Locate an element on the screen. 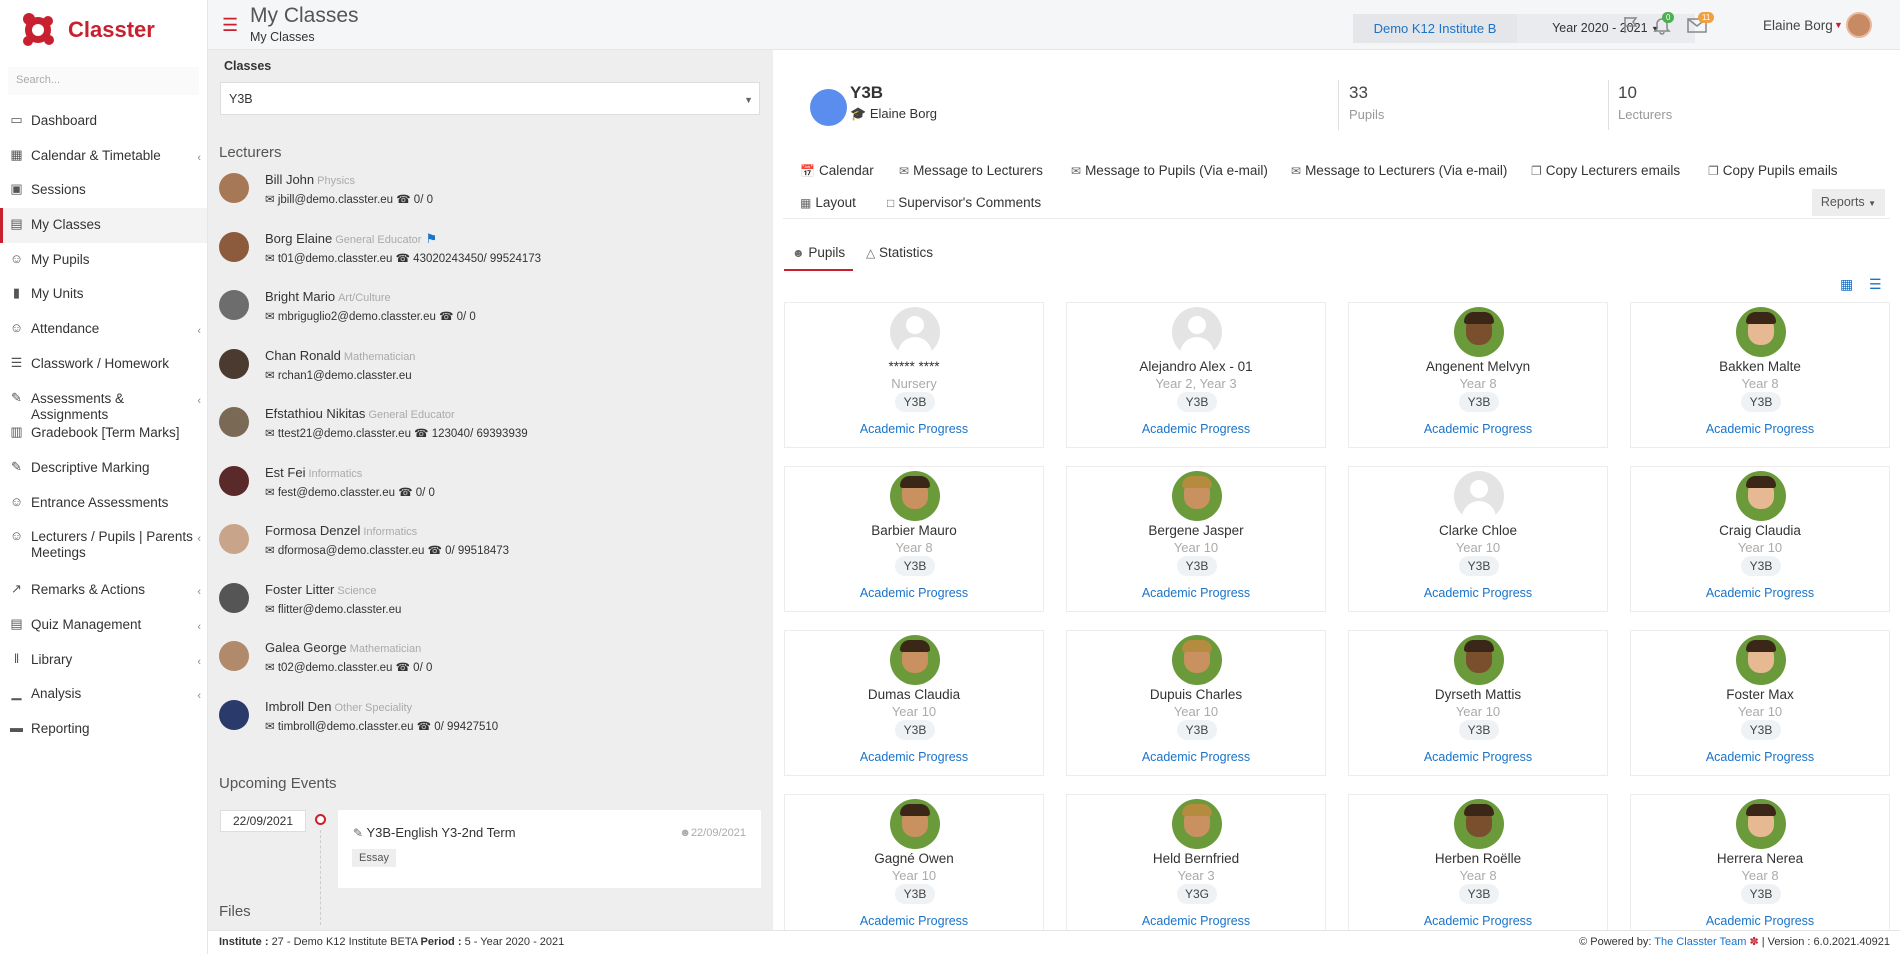 The height and width of the screenshot is (954, 1900). lecturer-email: timbroll@demo.classter.eu is located at coordinates (346, 727).